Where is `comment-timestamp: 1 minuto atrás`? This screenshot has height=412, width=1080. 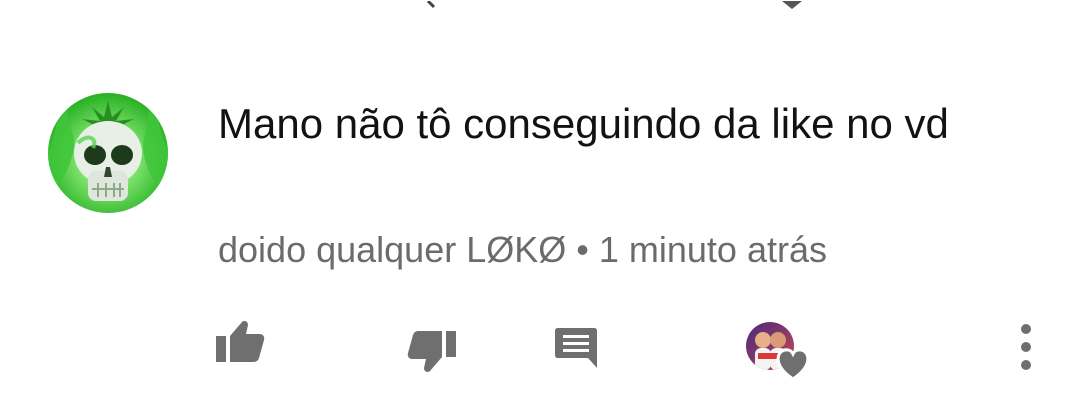
comment-timestamp: 1 minuto atrás is located at coordinates (712, 249).